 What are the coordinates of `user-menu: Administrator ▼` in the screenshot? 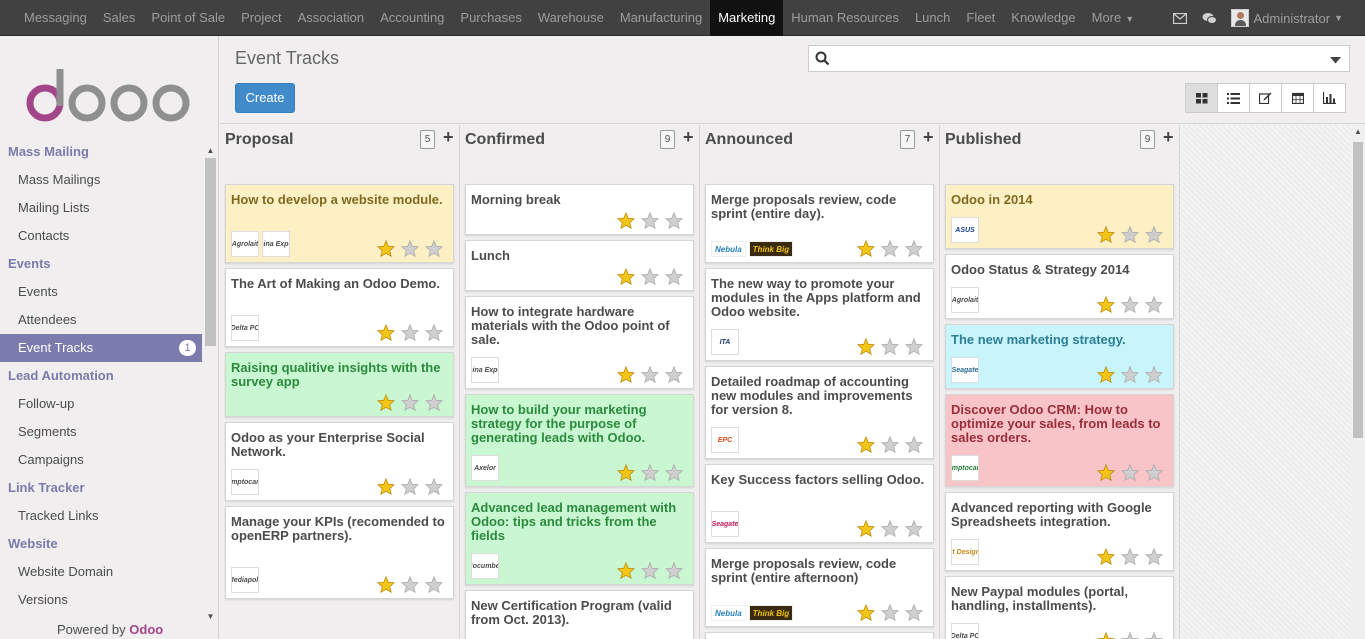 It's located at (1286, 18).